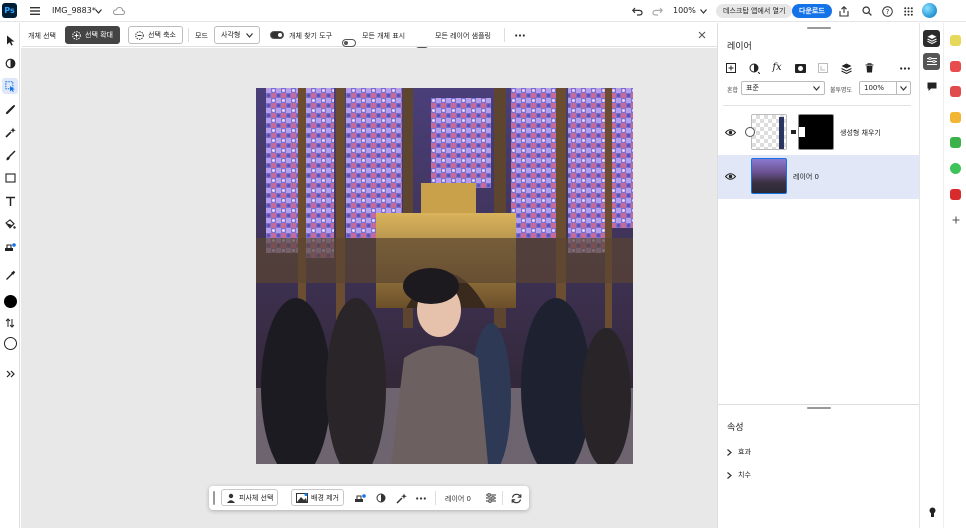 This screenshot has height=528, width=966. What do you see at coordinates (739, 452) in the screenshot?
I see `properties-section-effects: 효과` at bounding box center [739, 452].